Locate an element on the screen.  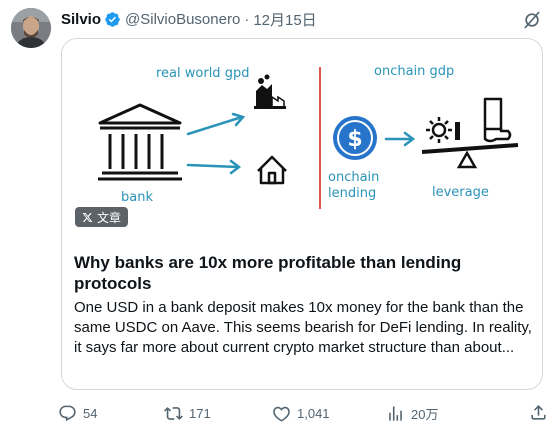
post-header: Silvio @SilvioBusonero · 12月15日 is located at coordinates (189, 19).